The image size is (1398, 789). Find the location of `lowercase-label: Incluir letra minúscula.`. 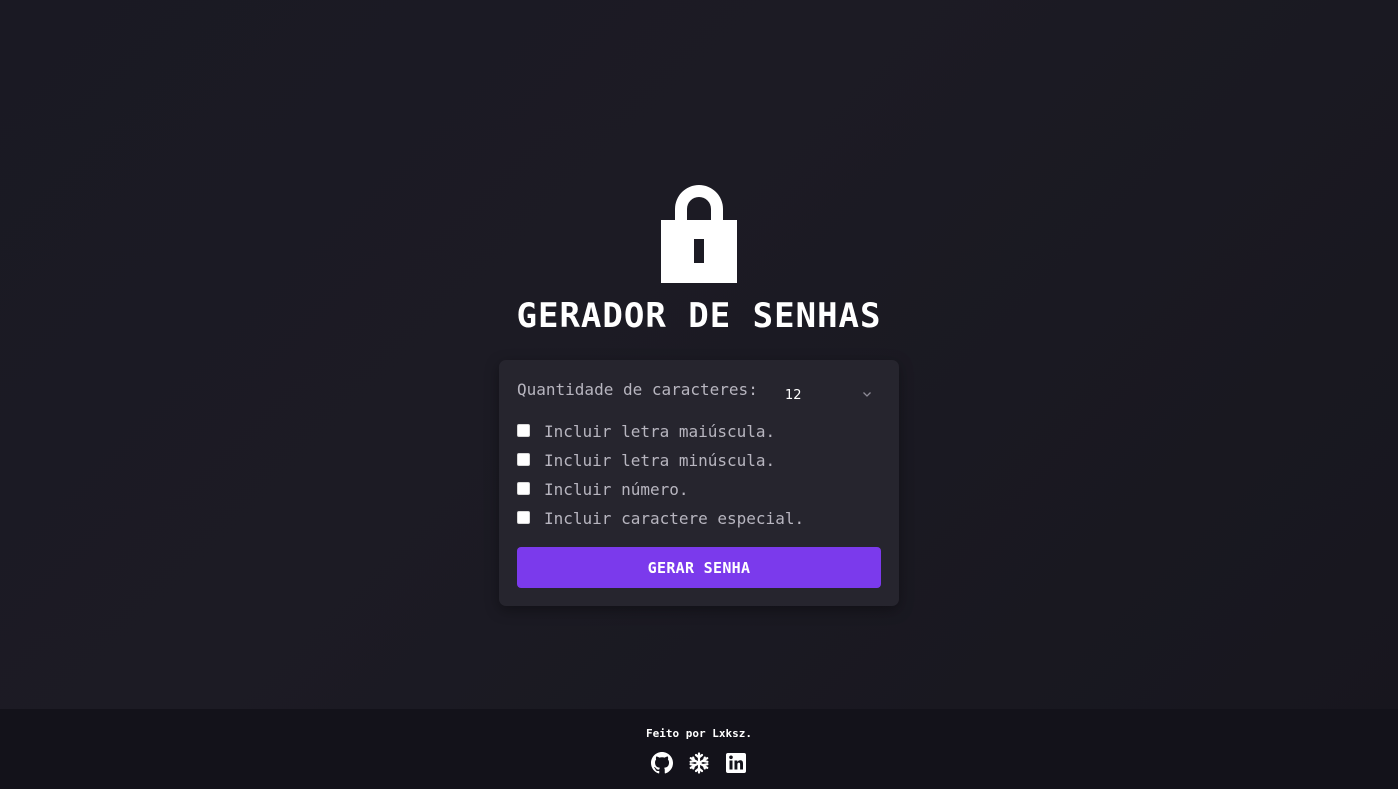

lowercase-label: Incluir letra minúscula. is located at coordinates (660, 460).